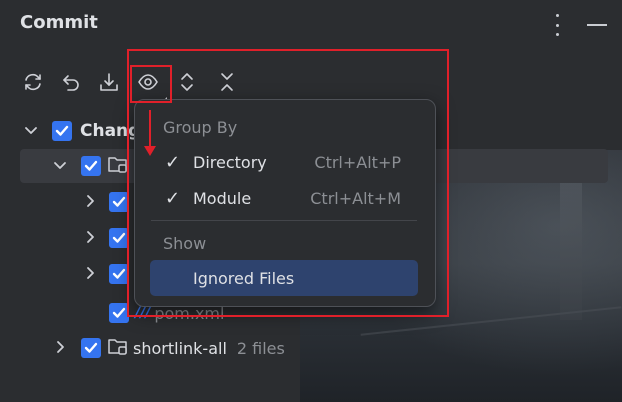 The height and width of the screenshot is (402, 622). Describe the element at coordinates (260, 348) in the screenshot. I see `file-count: 2 files` at that location.